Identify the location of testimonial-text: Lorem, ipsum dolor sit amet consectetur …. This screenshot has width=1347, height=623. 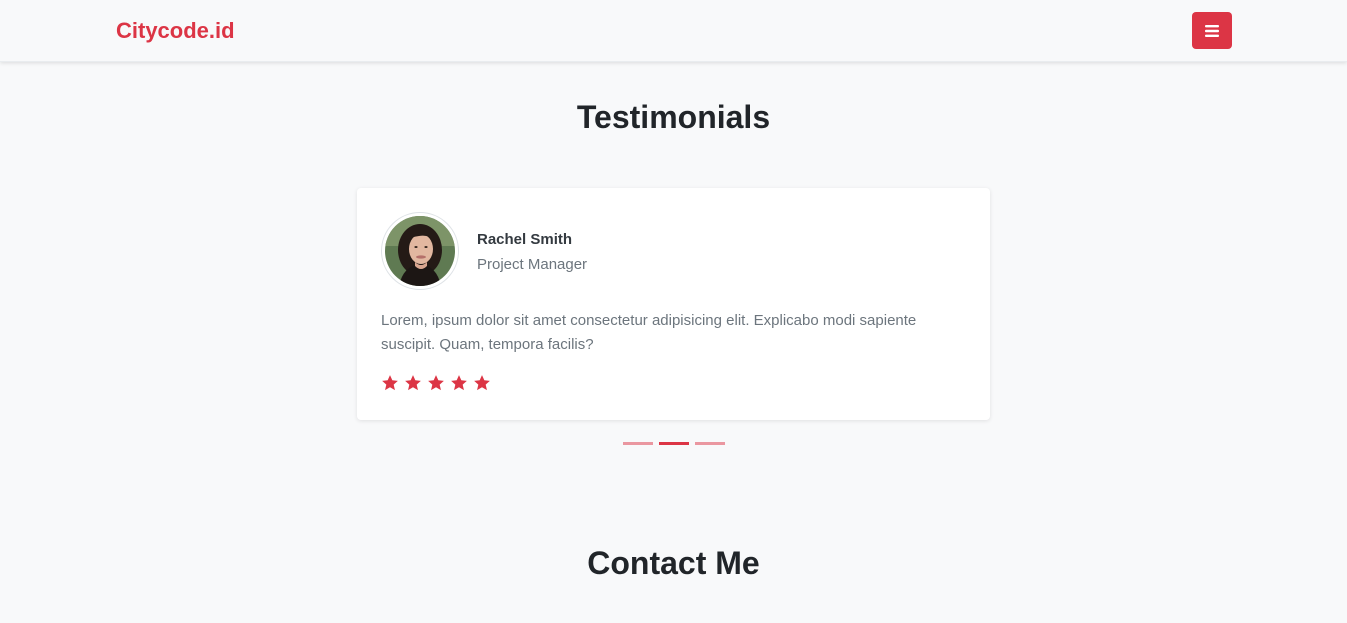
(649, 332).